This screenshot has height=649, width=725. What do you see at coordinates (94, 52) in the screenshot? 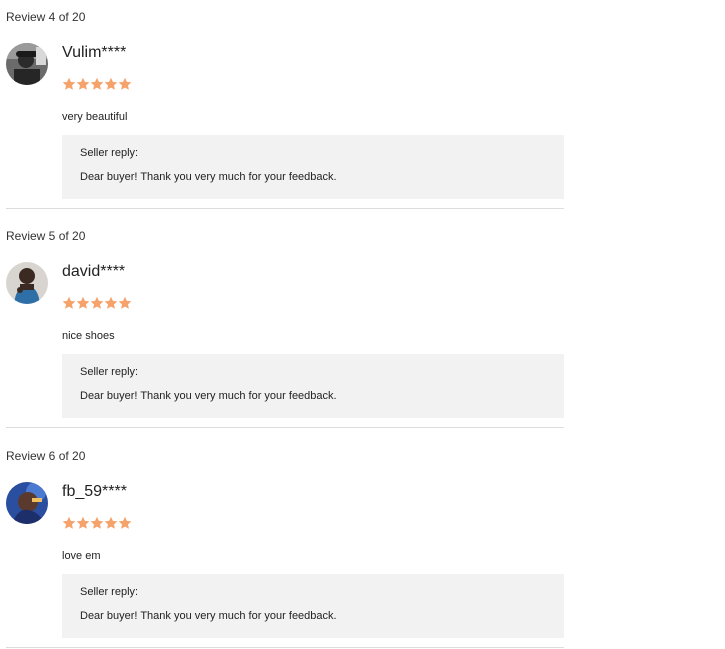
I see `reviewer-name: Vulim****` at bounding box center [94, 52].